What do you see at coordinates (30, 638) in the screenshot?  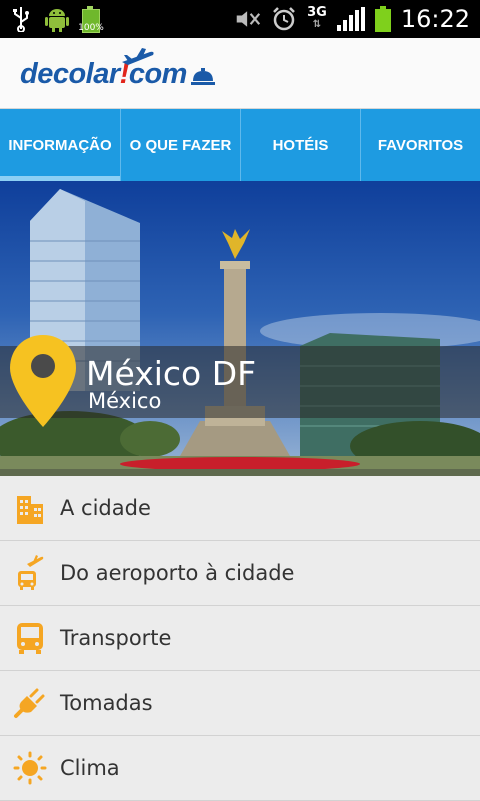 I see `bus-icon` at bounding box center [30, 638].